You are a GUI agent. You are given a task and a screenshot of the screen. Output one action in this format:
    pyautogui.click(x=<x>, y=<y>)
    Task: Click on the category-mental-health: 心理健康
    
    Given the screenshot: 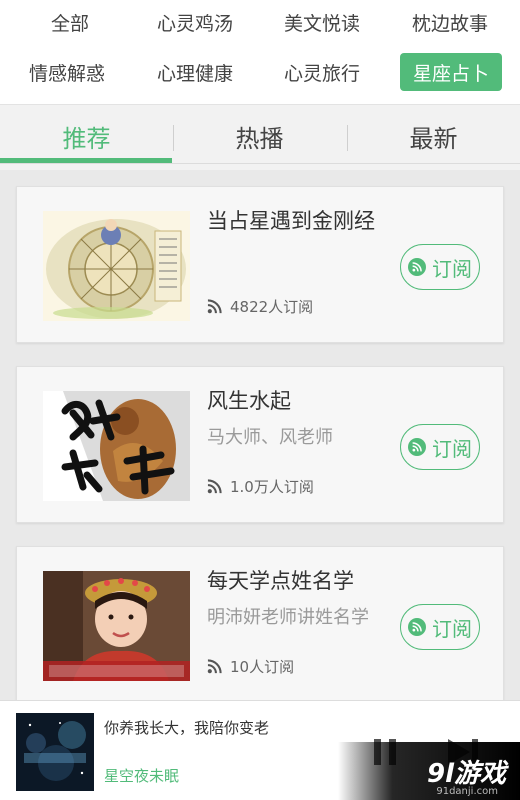 What is the action you would take?
    pyautogui.click(x=195, y=72)
    